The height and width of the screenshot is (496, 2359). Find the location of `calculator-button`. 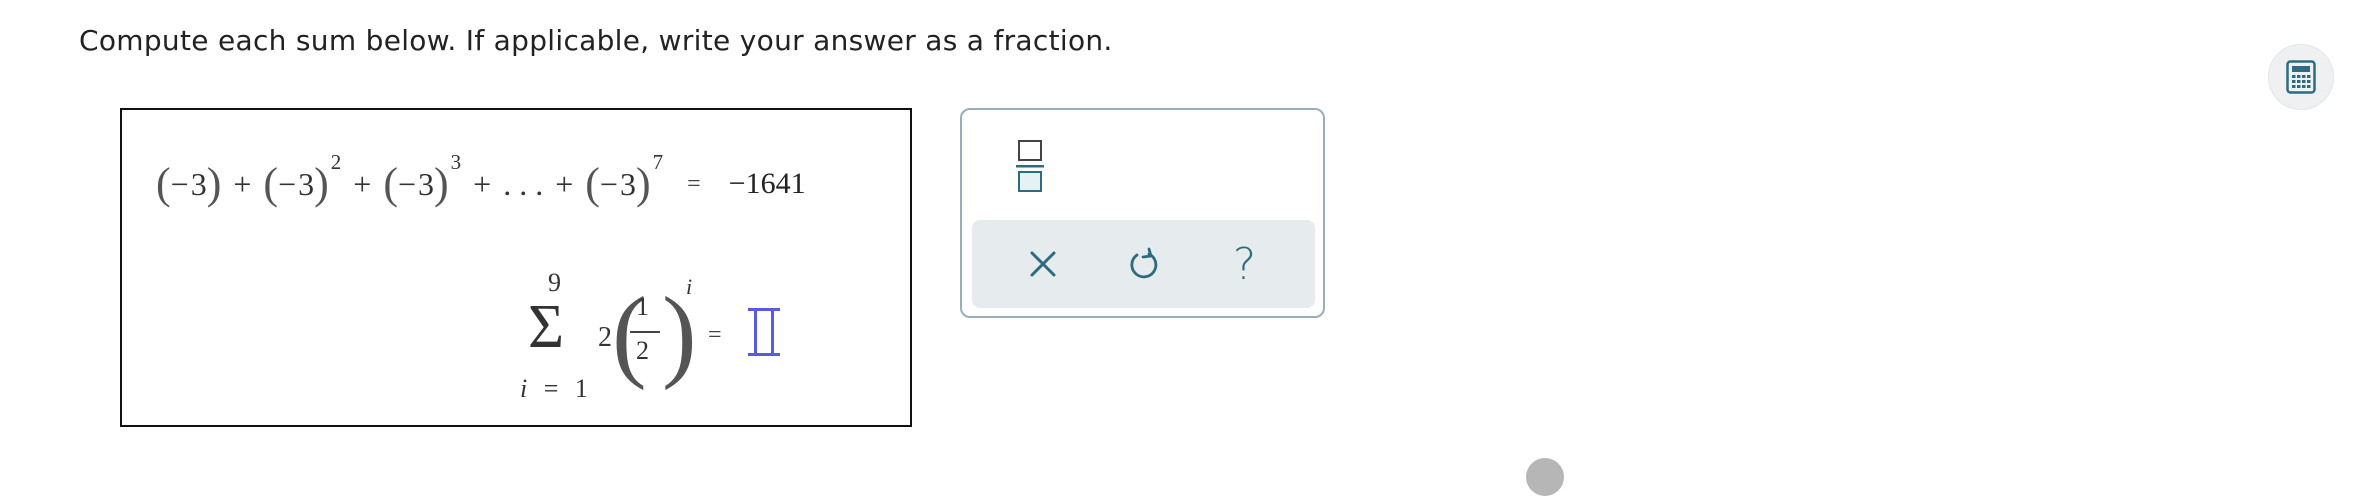

calculator-button is located at coordinates (2301, 77).